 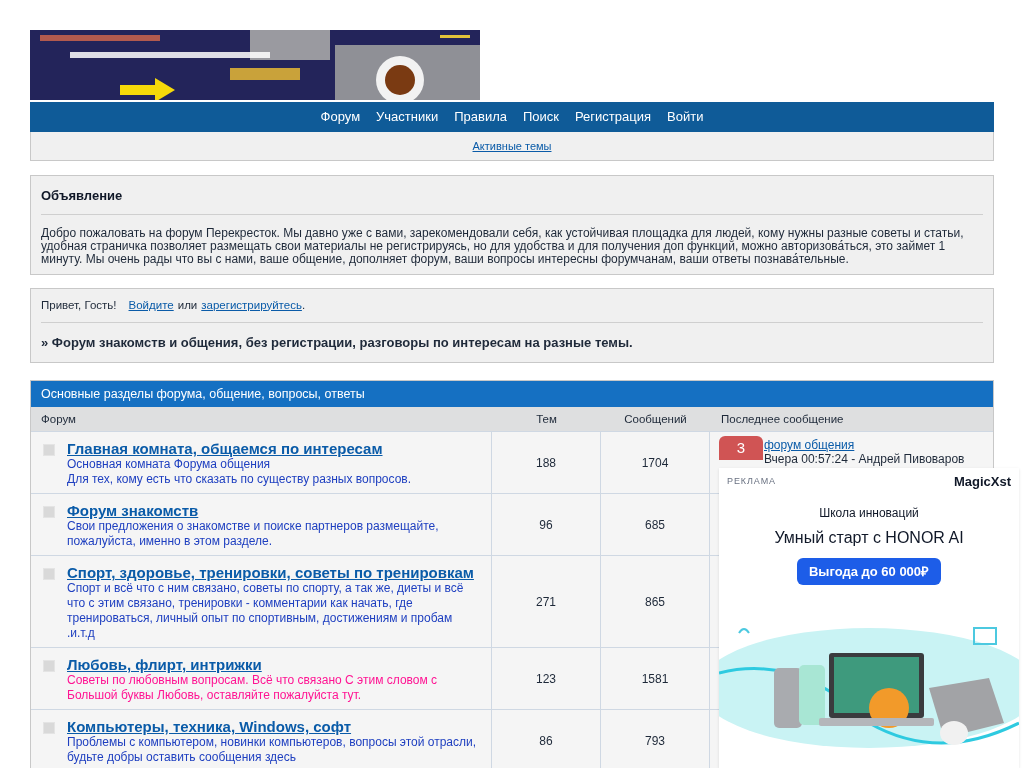 I want to click on column-header: Тем, so click(x=546, y=419).